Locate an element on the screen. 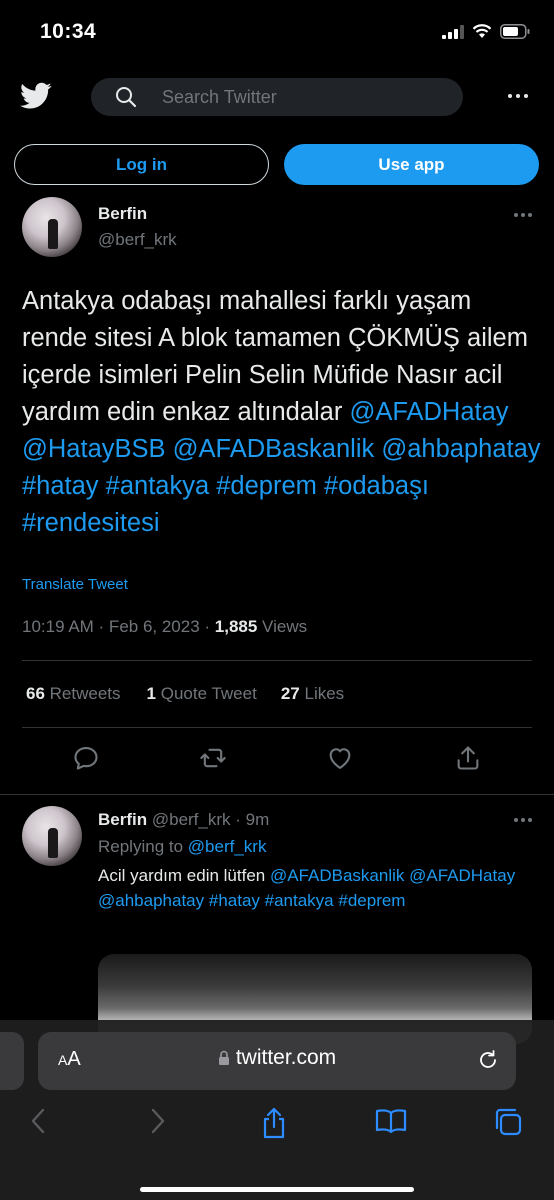 The image size is (554, 1200). reply-avatar is located at coordinates (52, 836).